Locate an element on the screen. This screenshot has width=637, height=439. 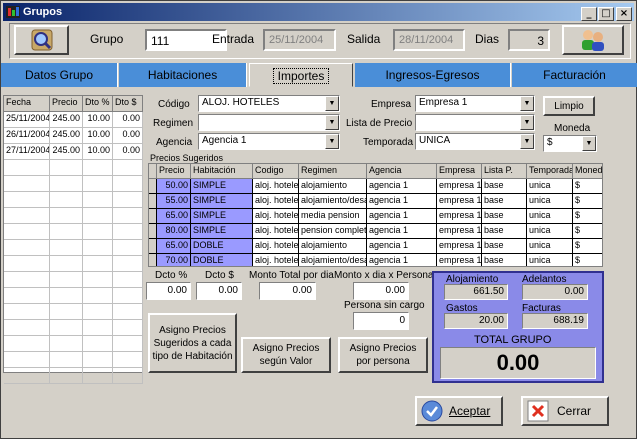
precios-cell: 80.00 is located at coordinates (174, 231).